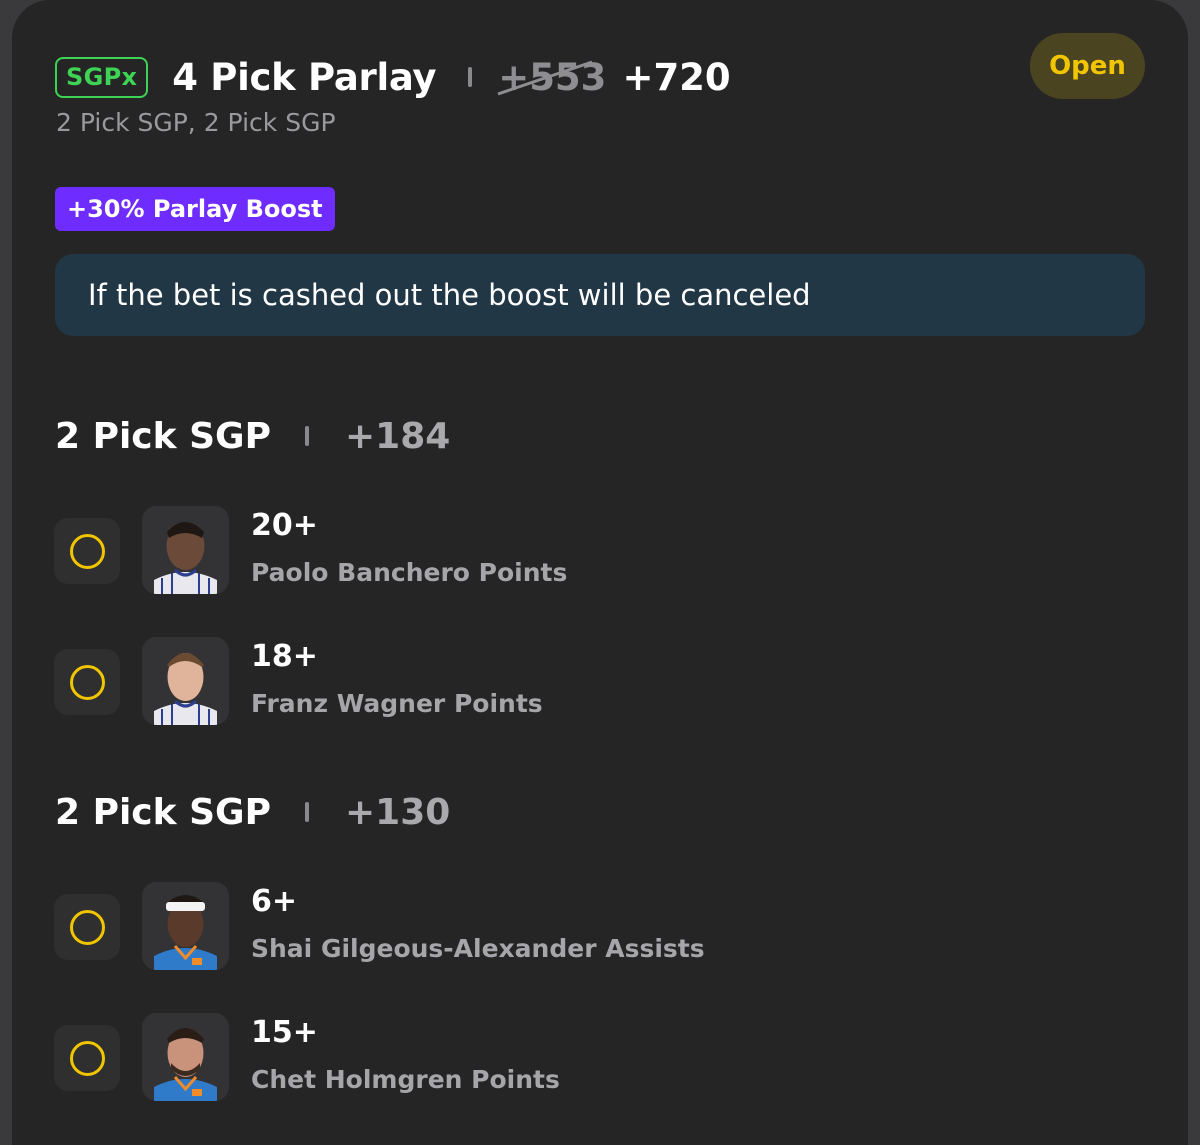 This screenshot has height=1145, width=1200. Describe the element at coordinates (304, 77) in the screenshot. I see `bet-title: 4 Pick Parlay` at that location.